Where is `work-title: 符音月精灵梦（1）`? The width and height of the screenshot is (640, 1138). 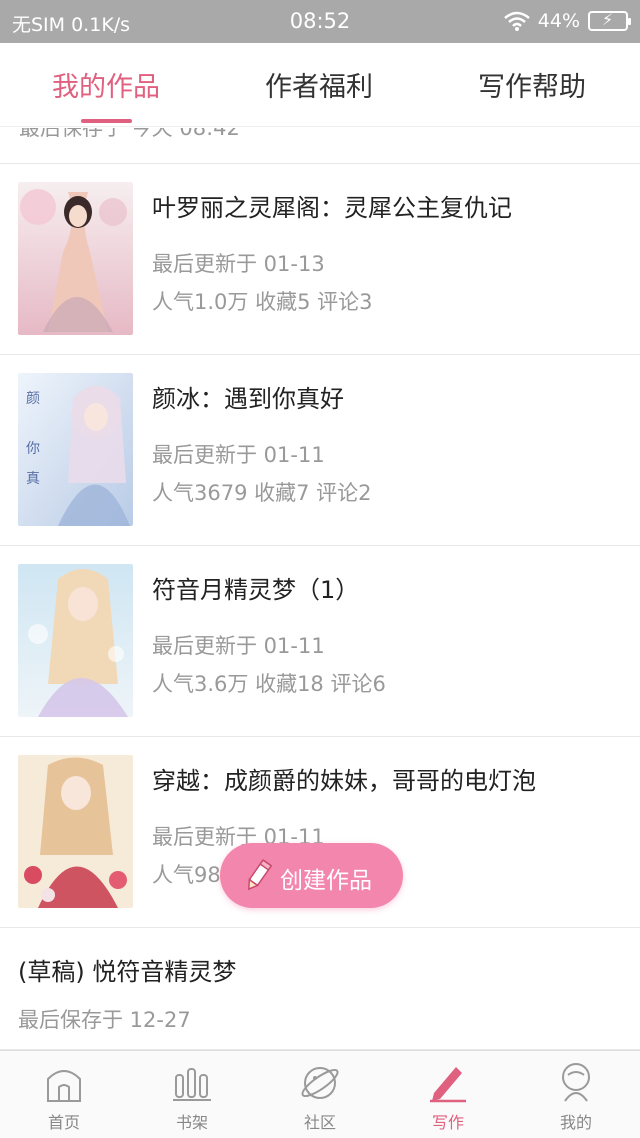 work-title: 符音月精灵梦（1） is located at coordinates (255, 587).